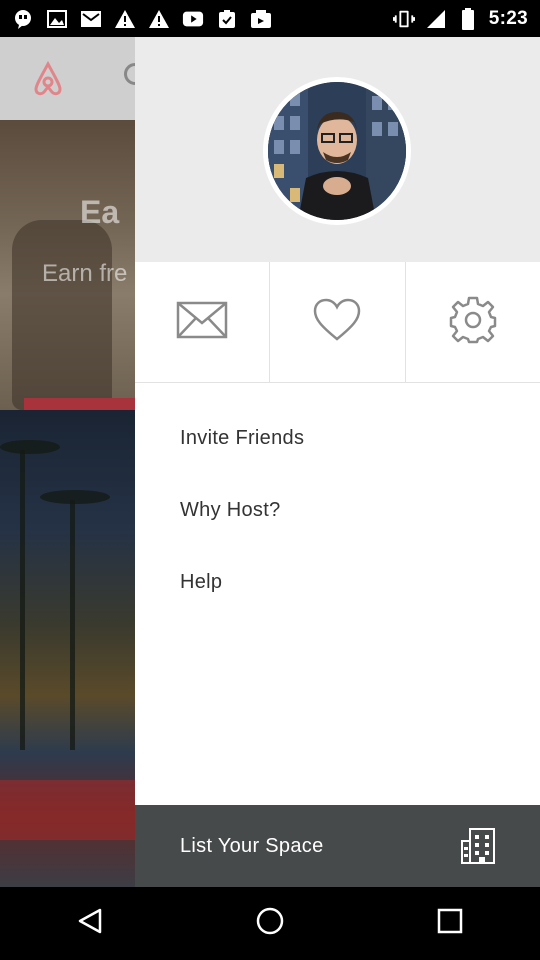 Image resolution: width=540 pixels, height=960 pixels. Describe the element at coordinates (252, 845) in the screenshot. I see `list-your-space-label: List Your Space` at that location.